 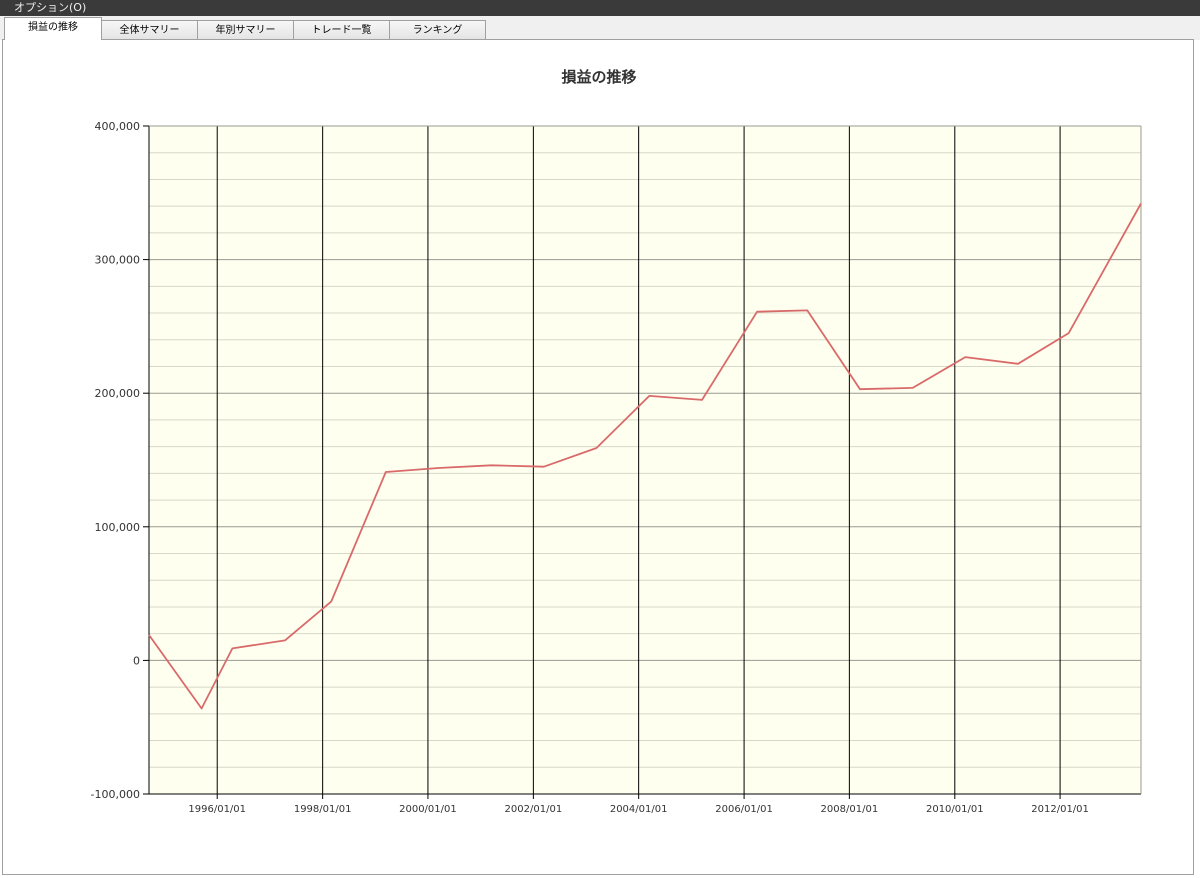 I want to click on y-tick-label: 200,000, so click(x=118, y=393).